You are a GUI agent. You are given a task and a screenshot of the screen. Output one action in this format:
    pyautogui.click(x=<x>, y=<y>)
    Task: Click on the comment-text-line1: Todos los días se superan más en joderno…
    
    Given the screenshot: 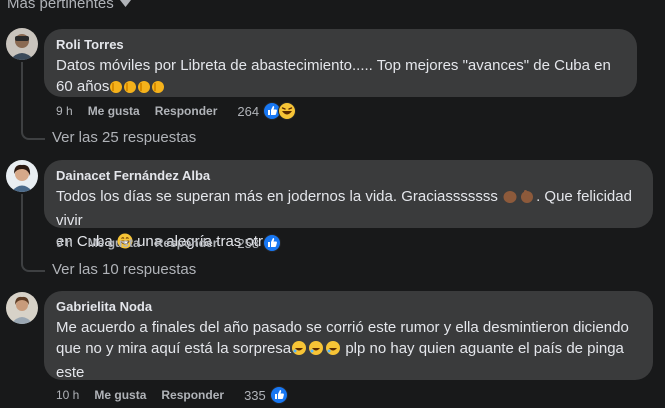 What is the action you would take?
    pyautogui.click(x=277, y=196)
    